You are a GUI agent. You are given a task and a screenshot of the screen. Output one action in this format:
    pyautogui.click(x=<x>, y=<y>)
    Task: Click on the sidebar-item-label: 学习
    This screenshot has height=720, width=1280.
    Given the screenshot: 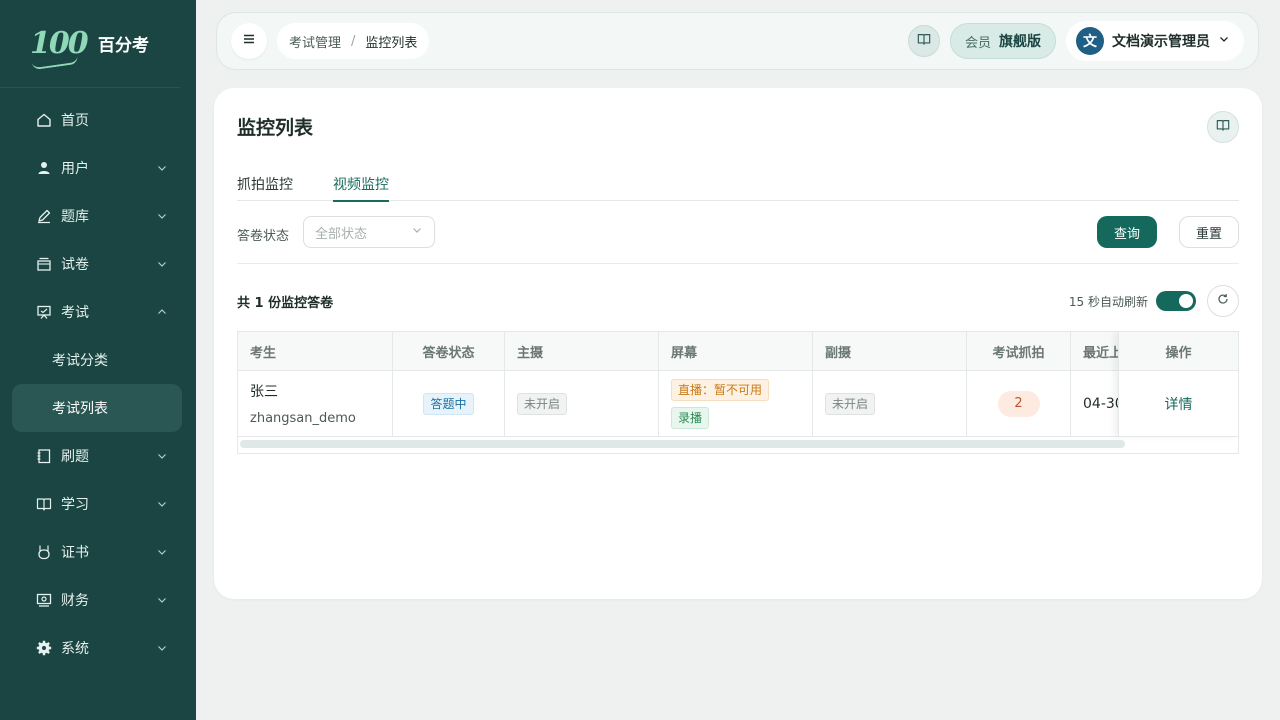 What is the action you would take?
    pyautogui.click(x=75, y=505)
    